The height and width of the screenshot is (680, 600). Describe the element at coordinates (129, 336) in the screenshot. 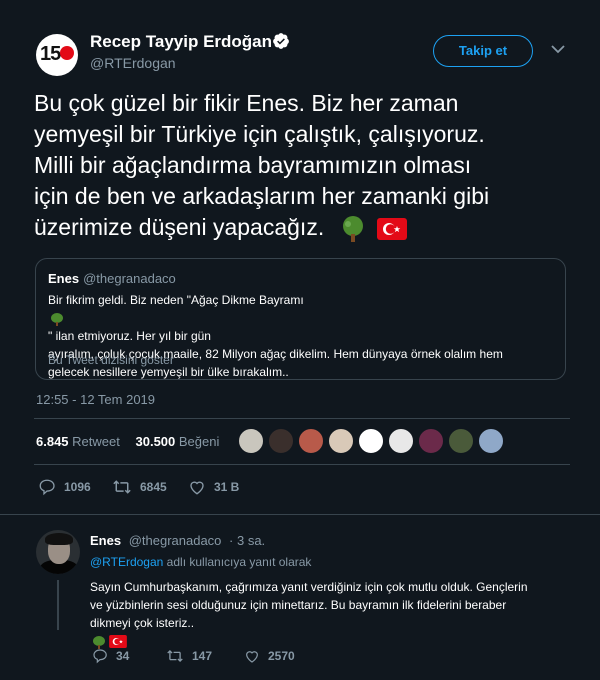

I see `quoted-text-fragment: " ilan etmiyoruz. Her yıl bir gün` at that location.